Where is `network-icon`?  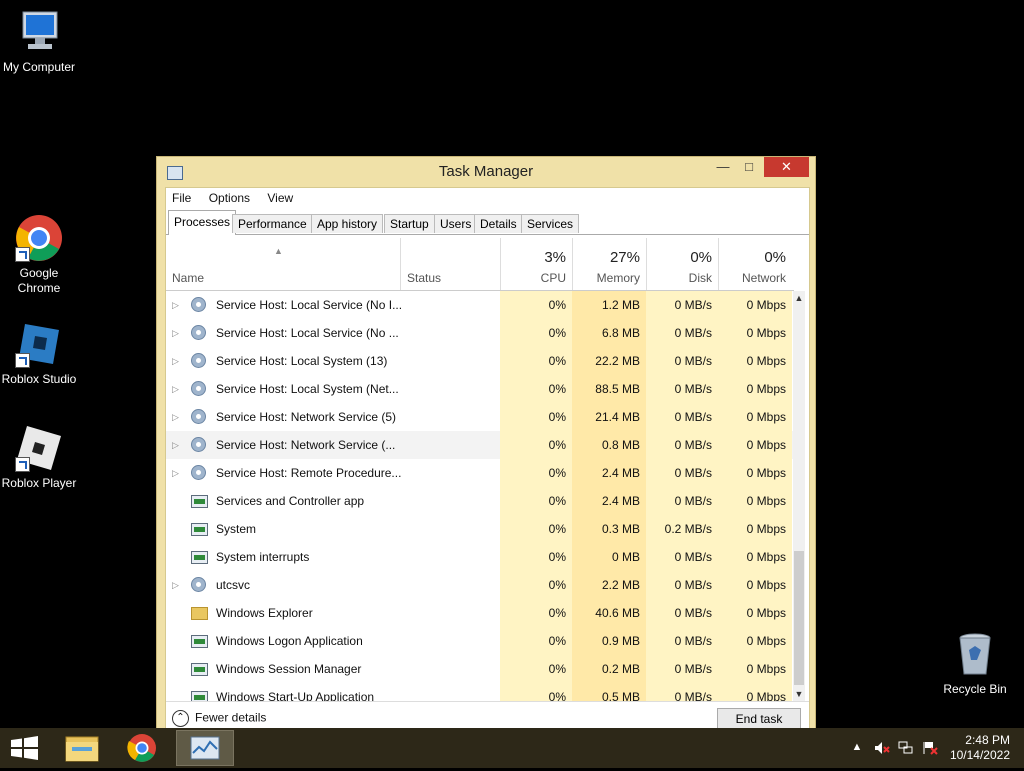
network-icon is located at coordinates (905, 748).